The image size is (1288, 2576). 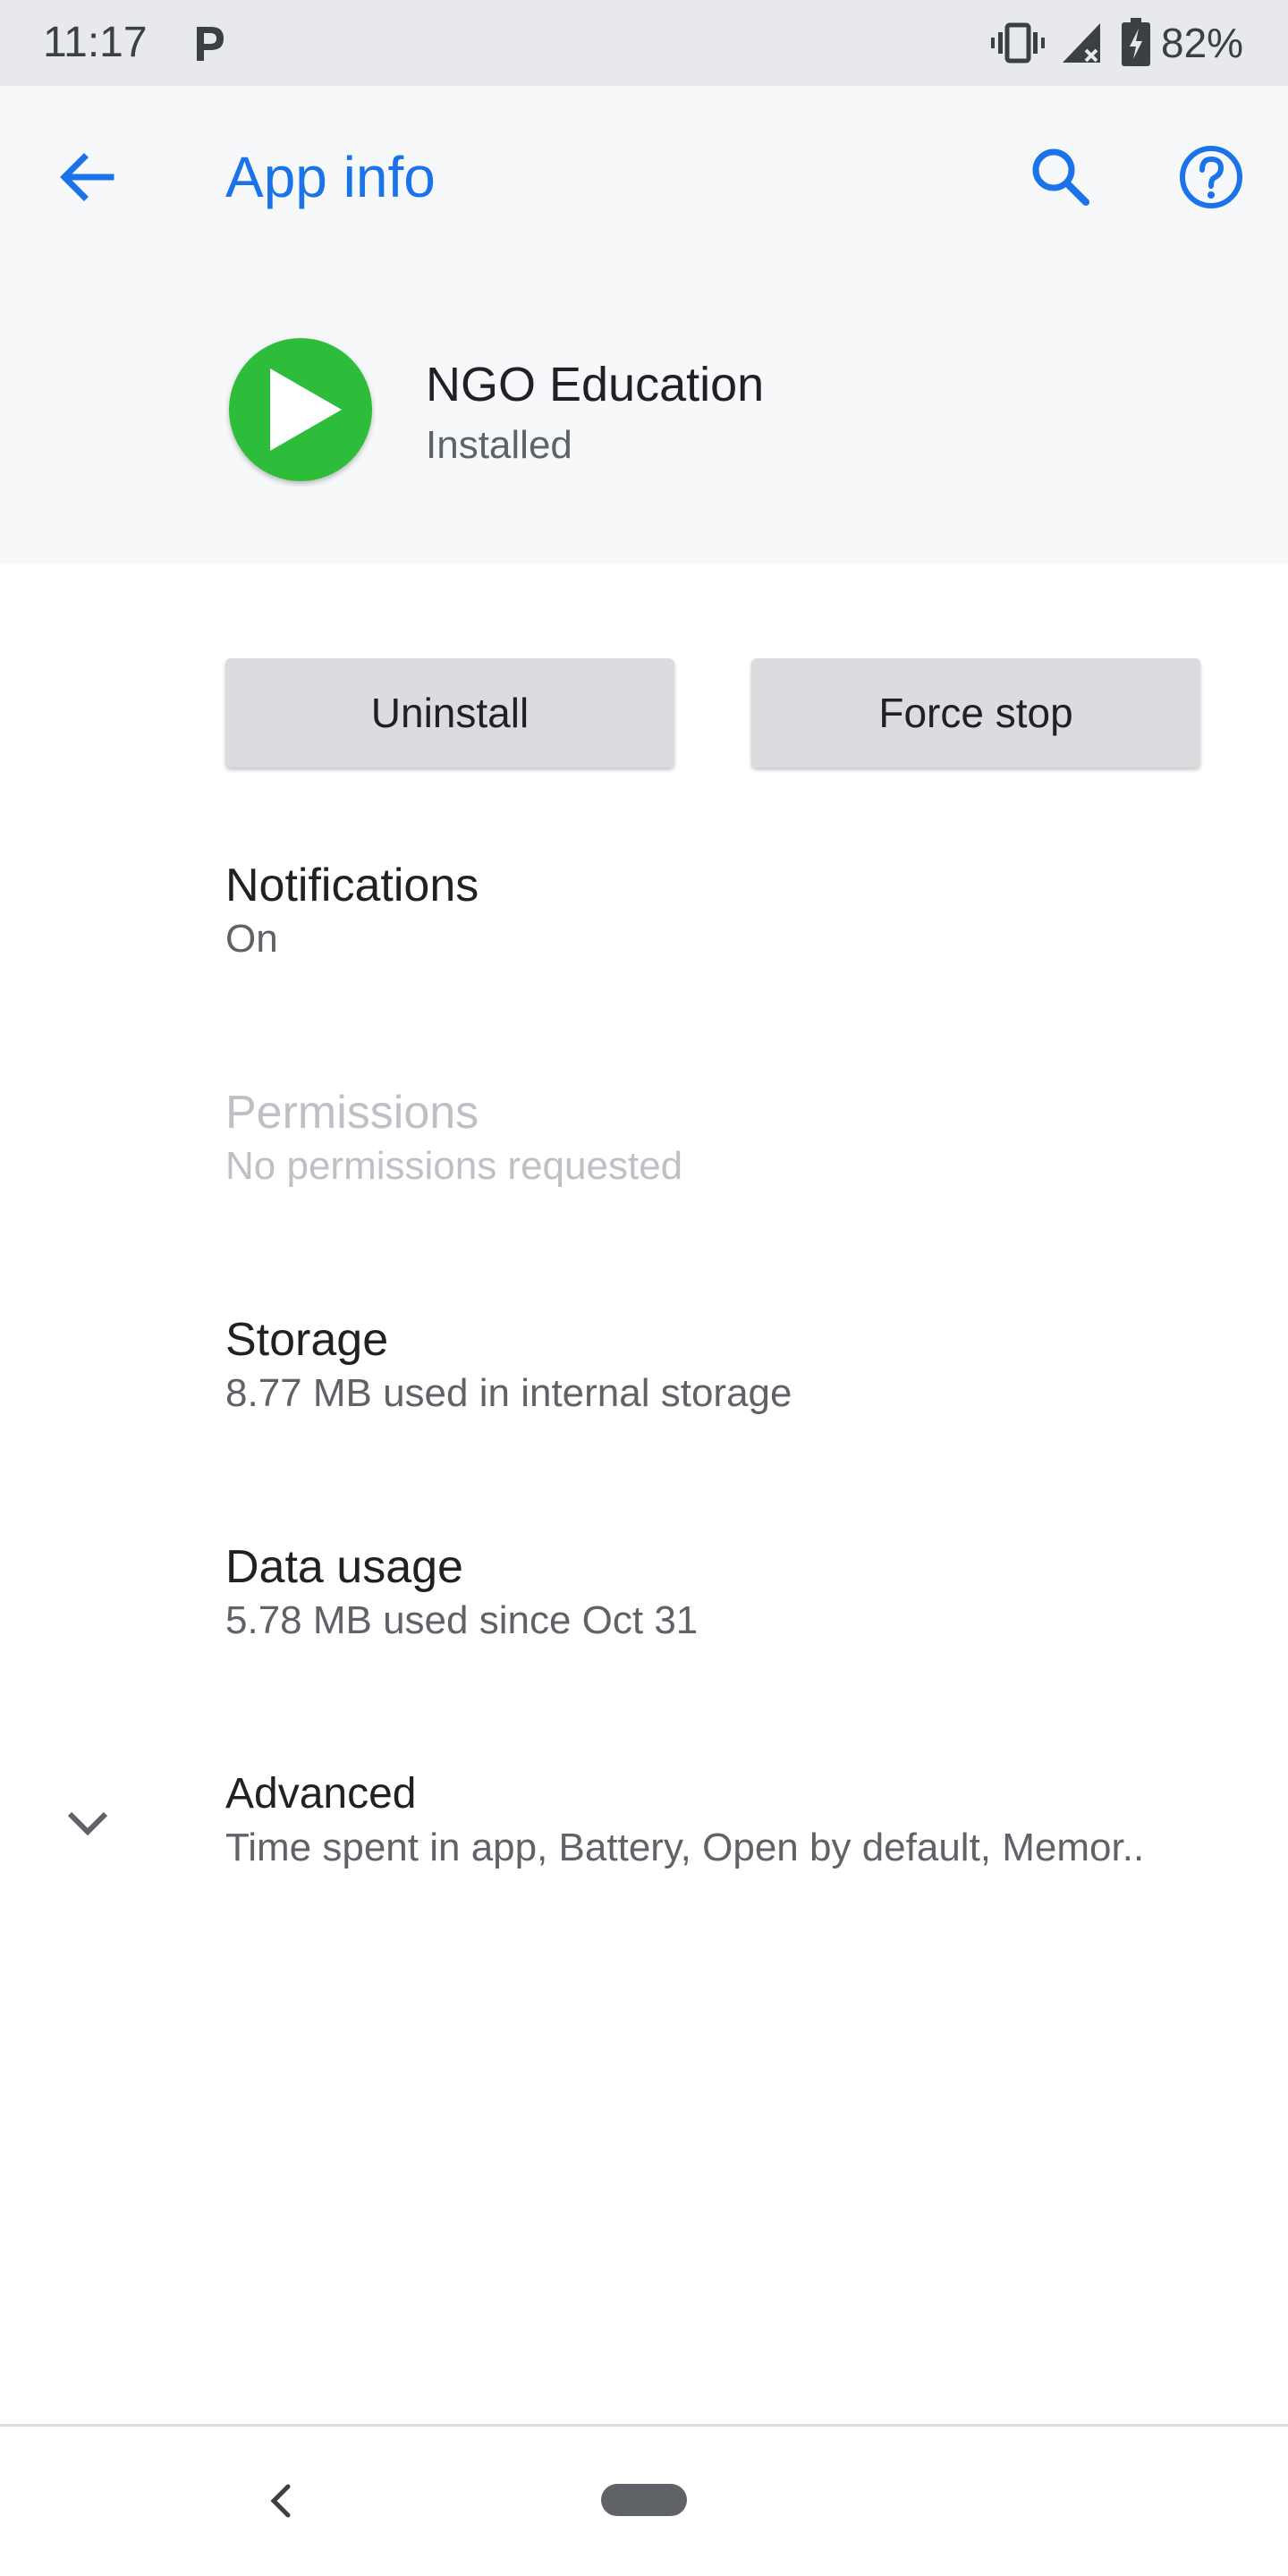 I want to click on data-usage-title: Data usage, so click(x=344, y=1567).